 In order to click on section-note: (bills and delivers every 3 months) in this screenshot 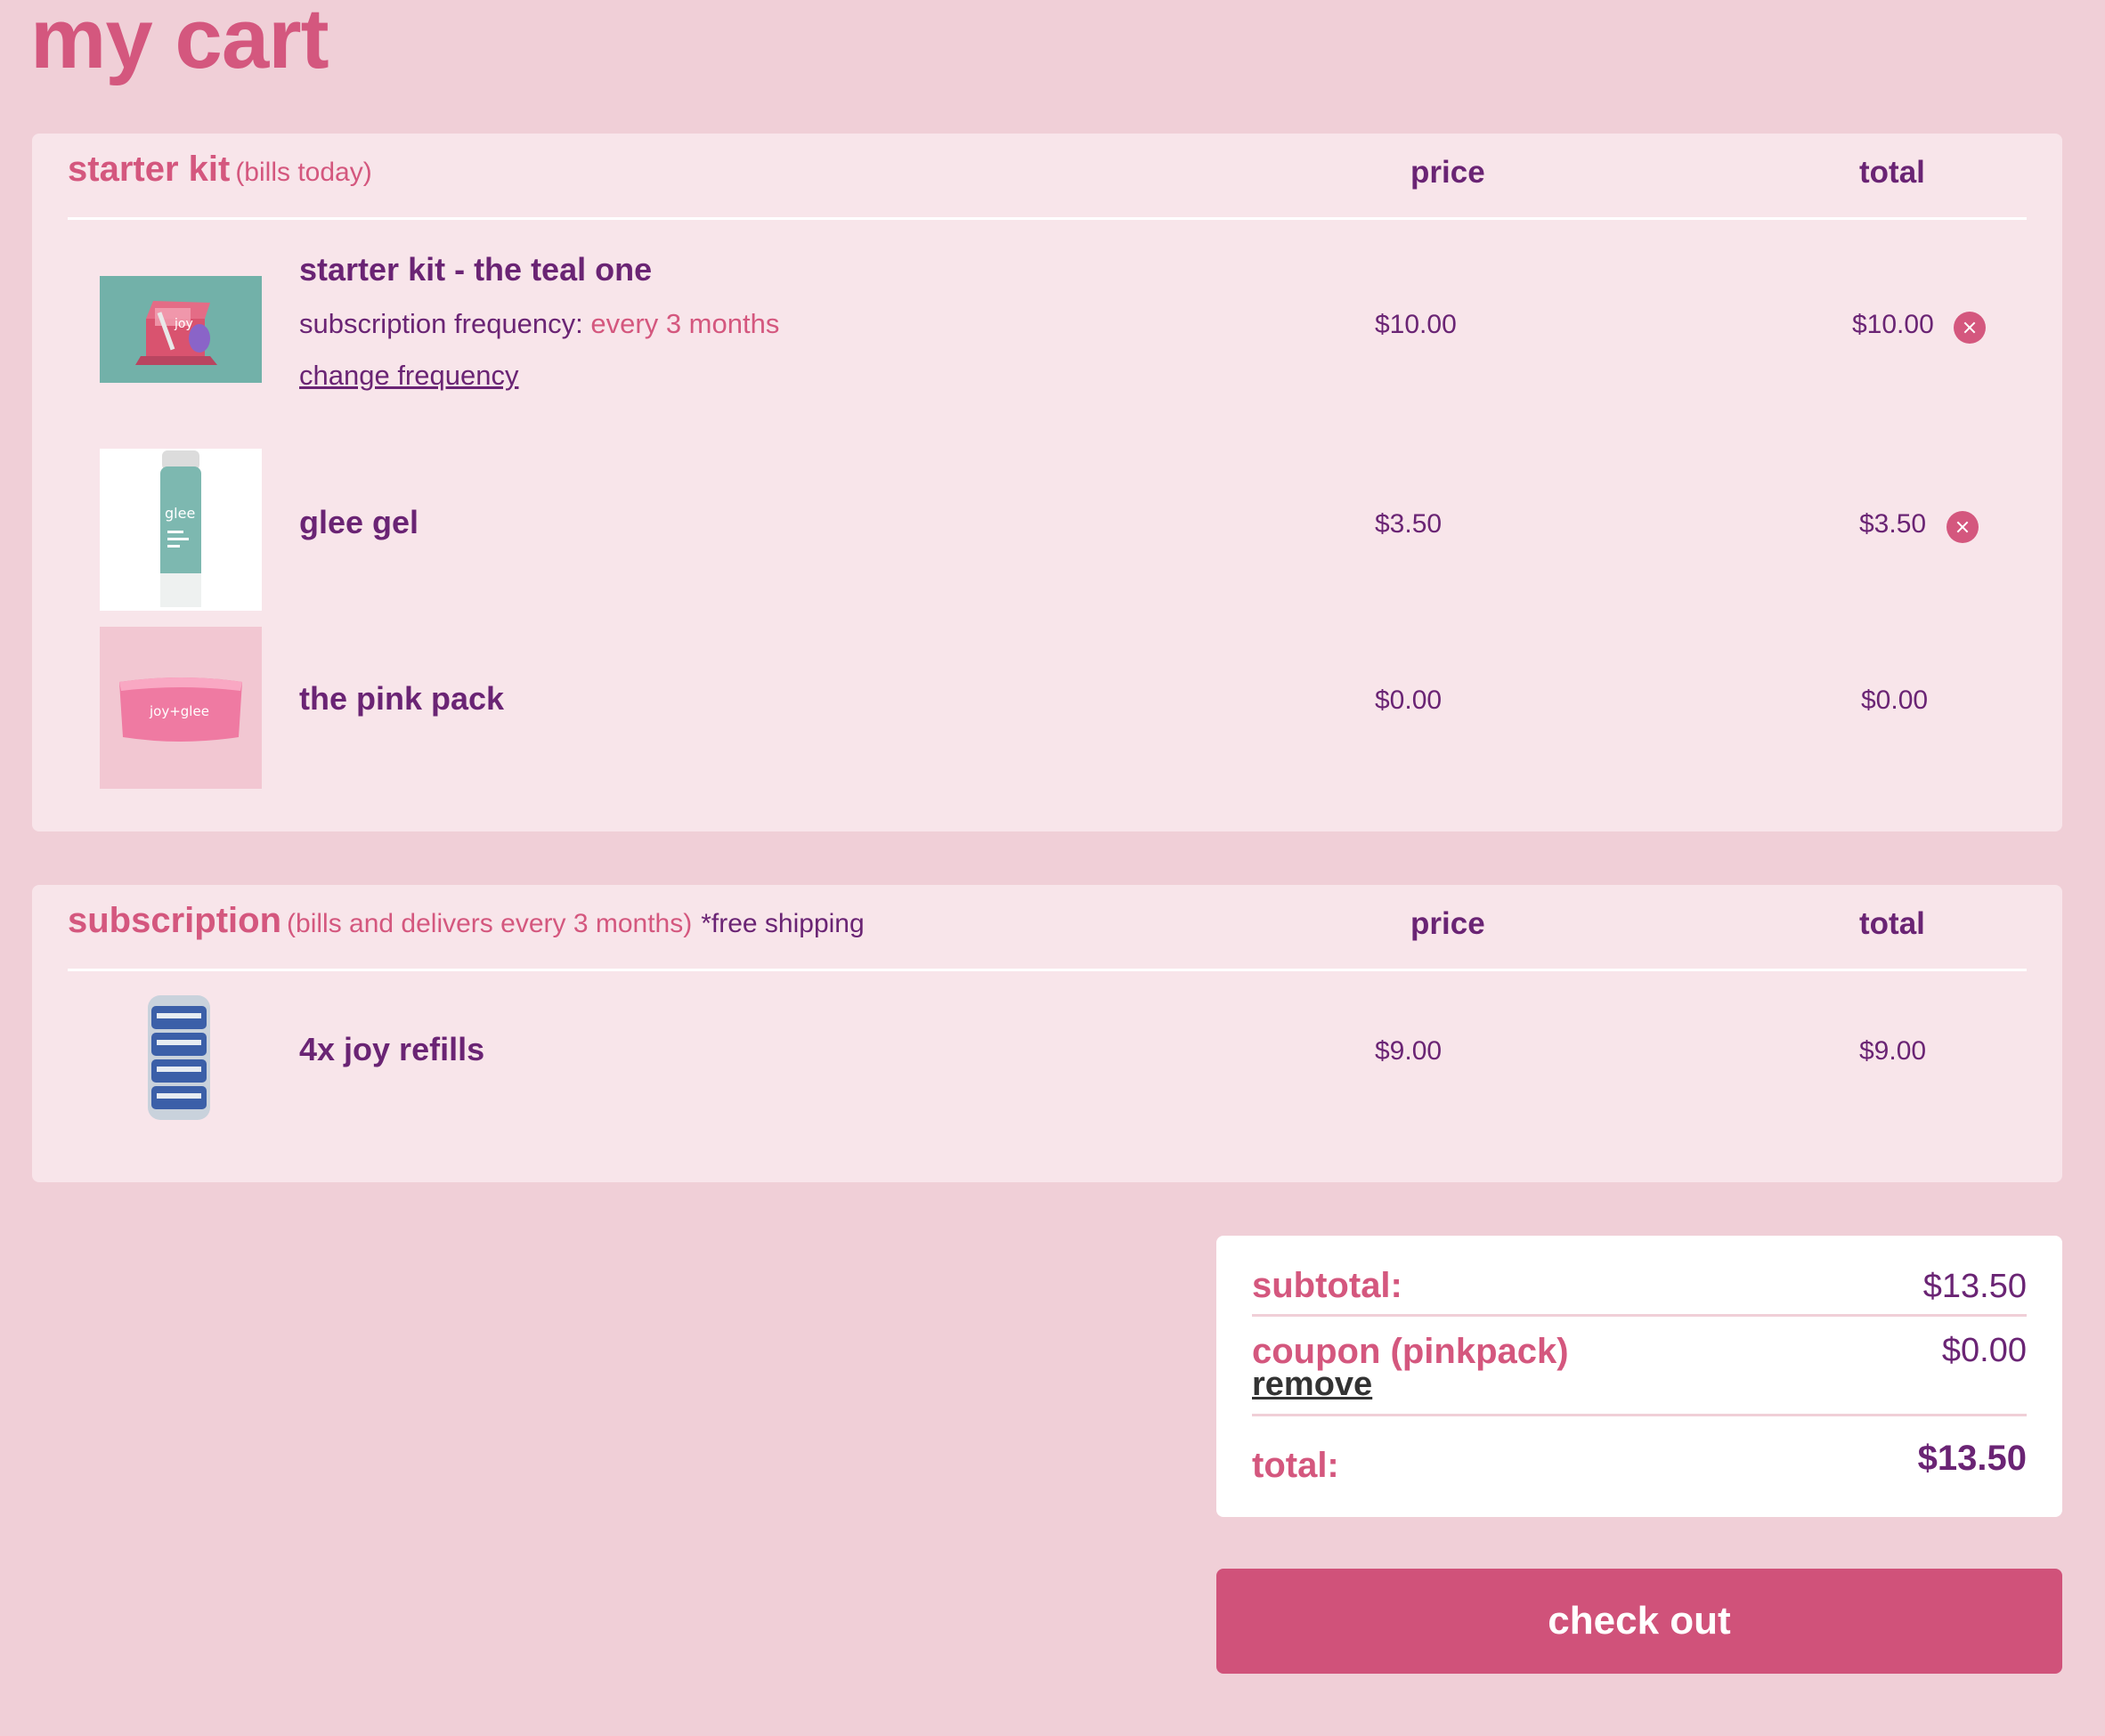, I will do `click(490, 923)`.